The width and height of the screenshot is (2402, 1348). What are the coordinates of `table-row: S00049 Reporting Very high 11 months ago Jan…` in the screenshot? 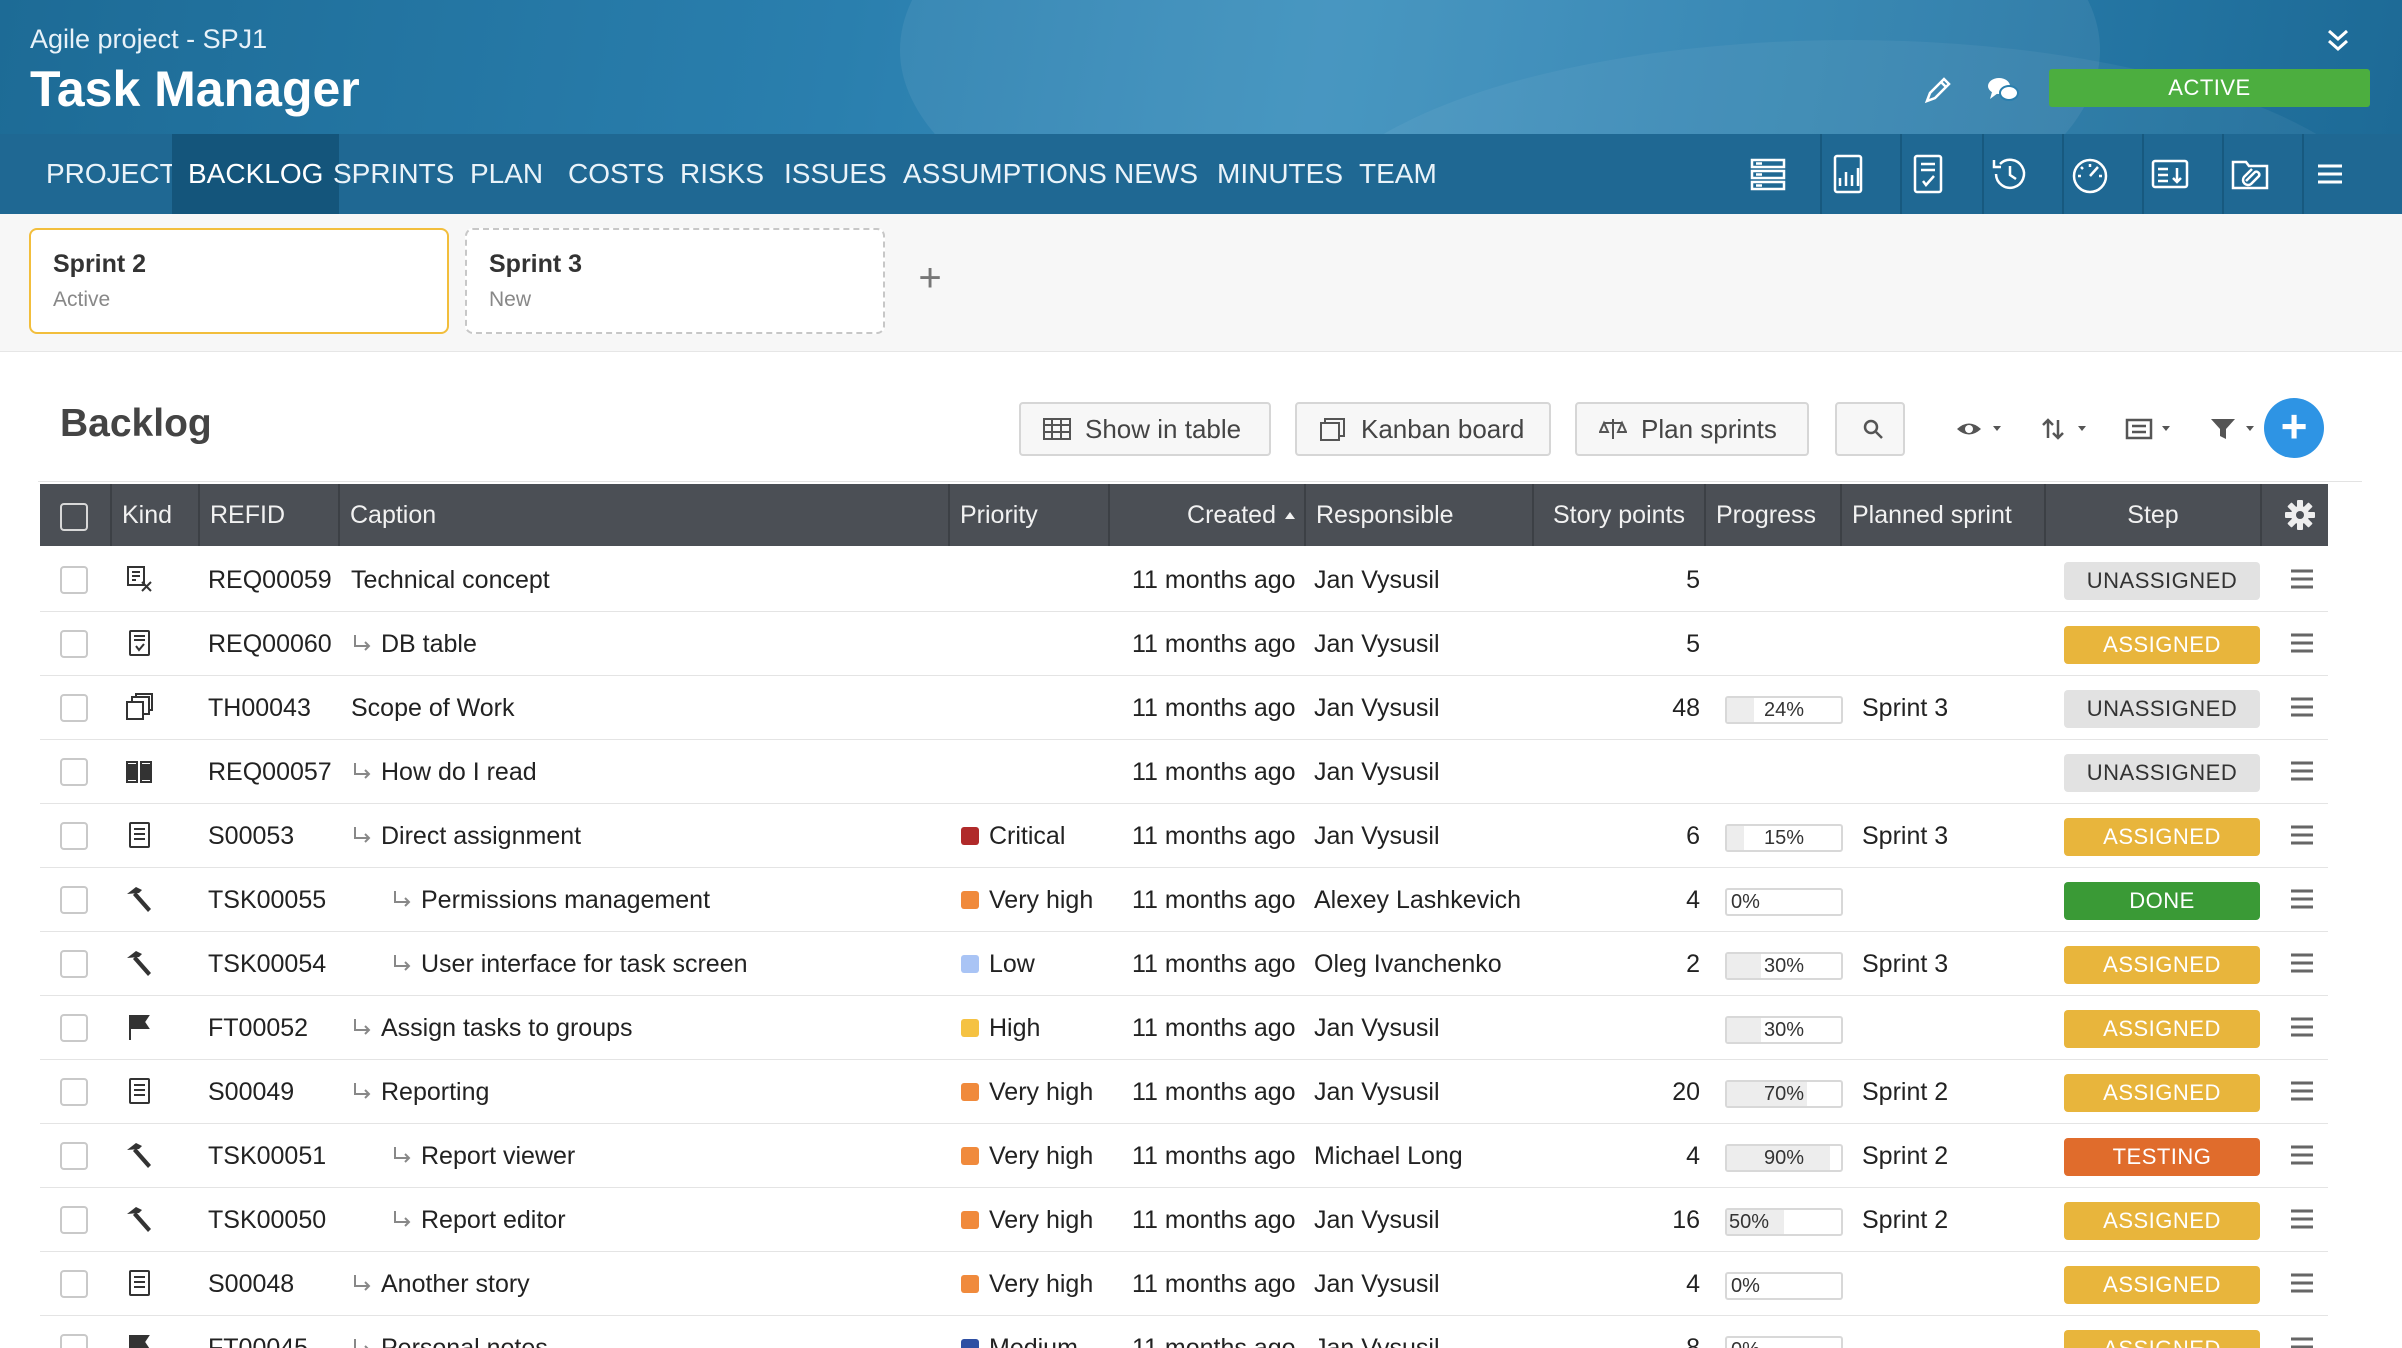 It's located at (1184, 1092).